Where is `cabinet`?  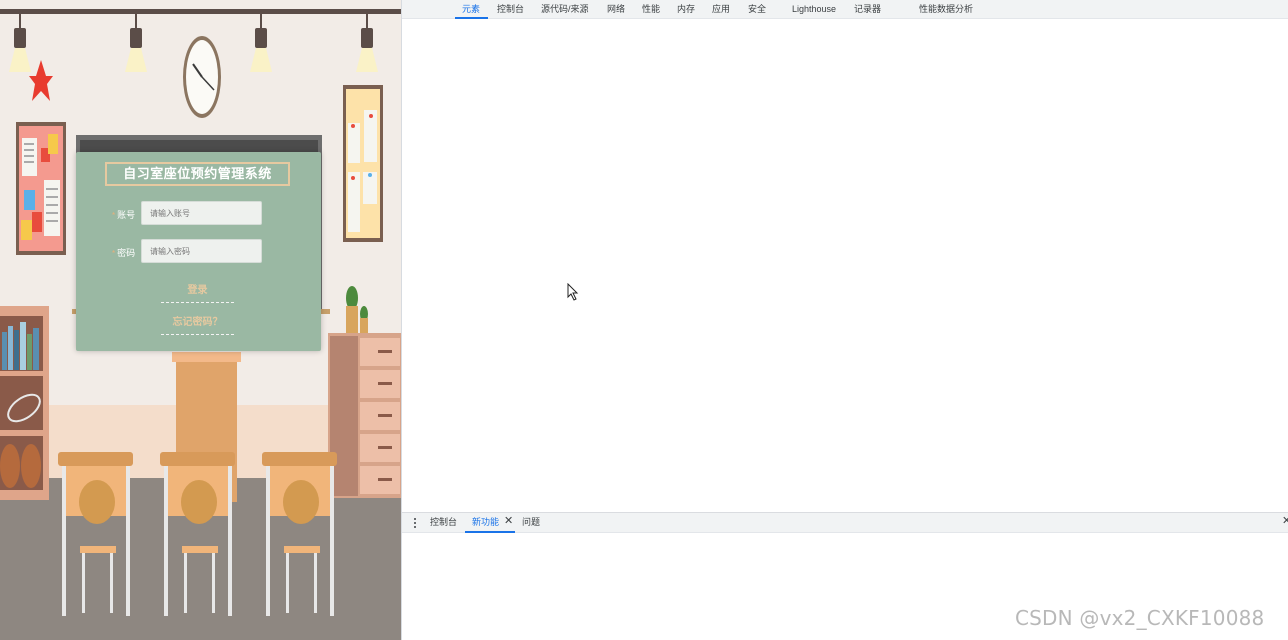
cabinet is located at coordinates (365, 415).